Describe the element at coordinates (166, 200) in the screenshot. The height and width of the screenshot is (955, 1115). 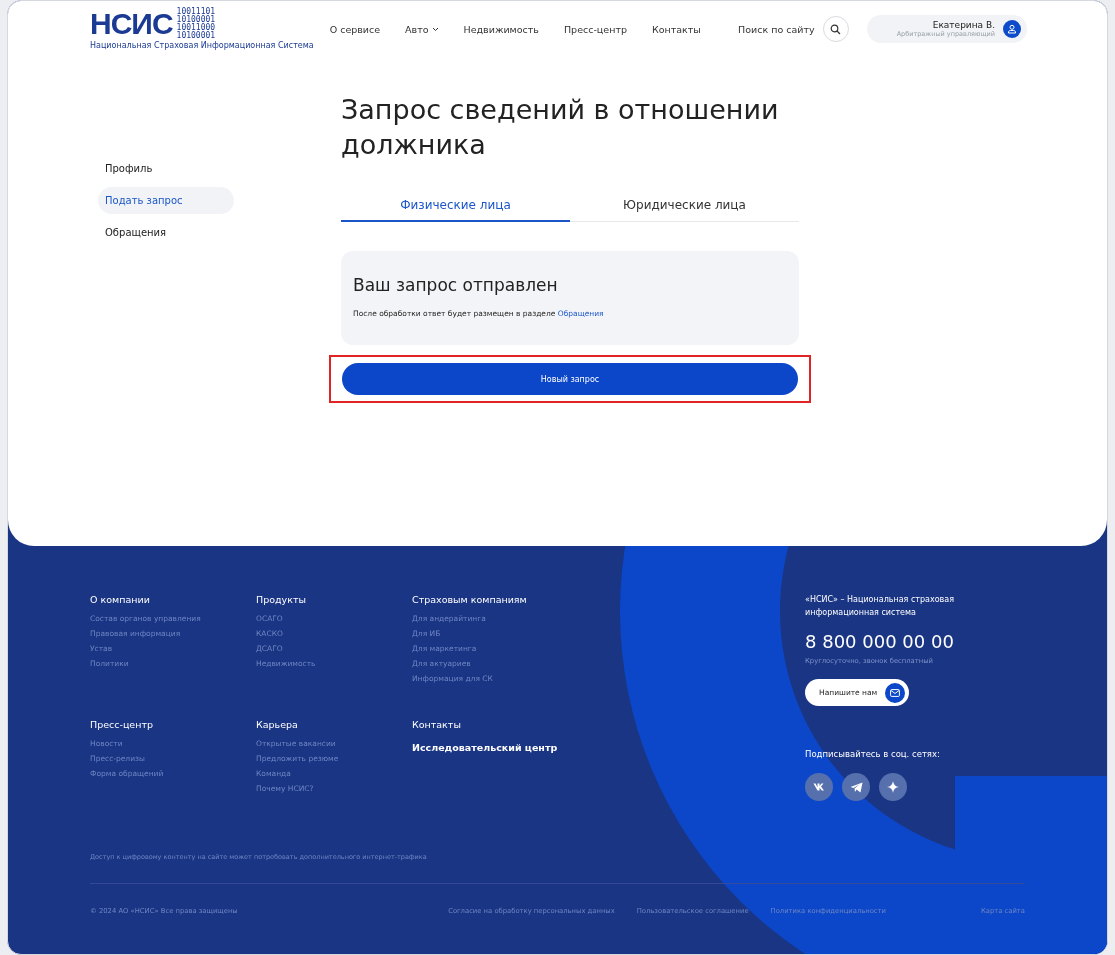
I see `sidebar-item: Подать запрос` at that location.